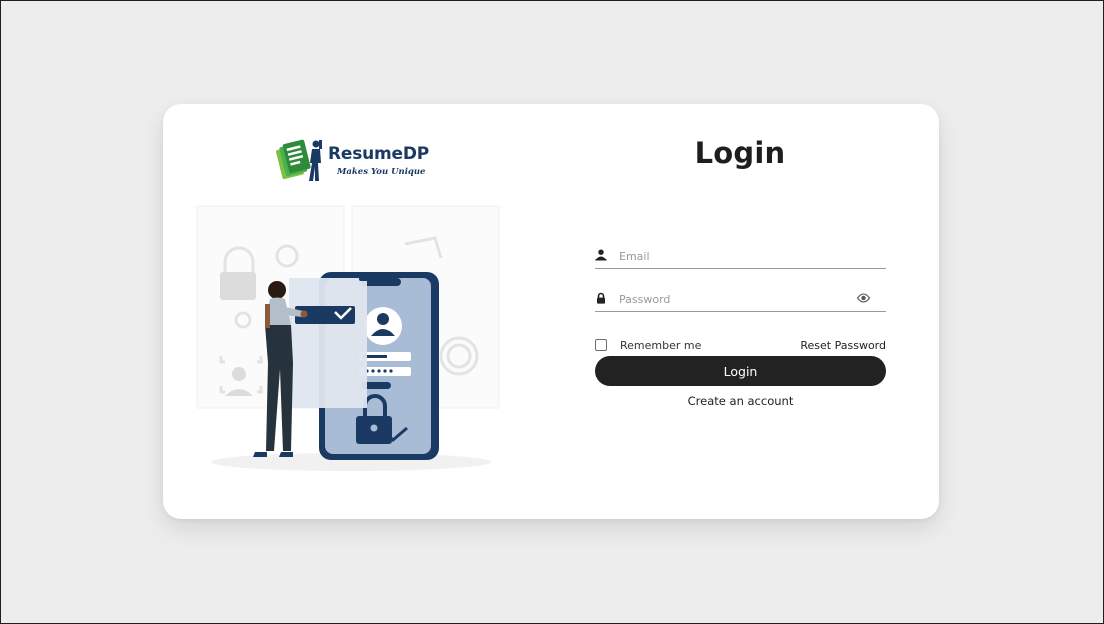  I want to click on remember-checkbox, so click(601, 345).